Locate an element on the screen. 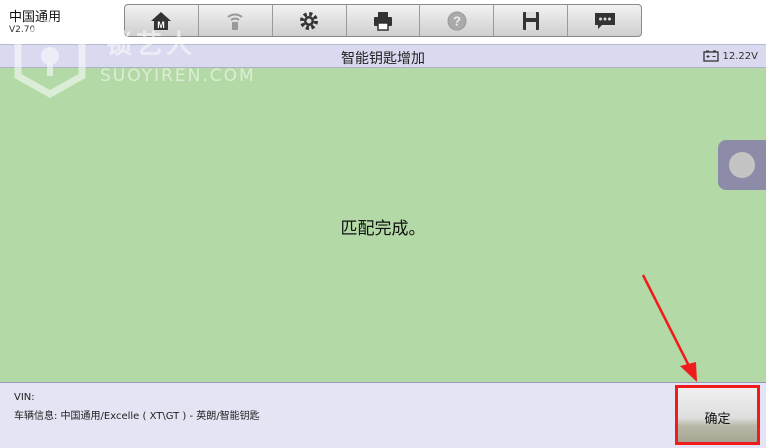 This screenshot has width=766, height=448. title-bar: 智能钥匙增加 12.22V is located at coordinates (383, 56).